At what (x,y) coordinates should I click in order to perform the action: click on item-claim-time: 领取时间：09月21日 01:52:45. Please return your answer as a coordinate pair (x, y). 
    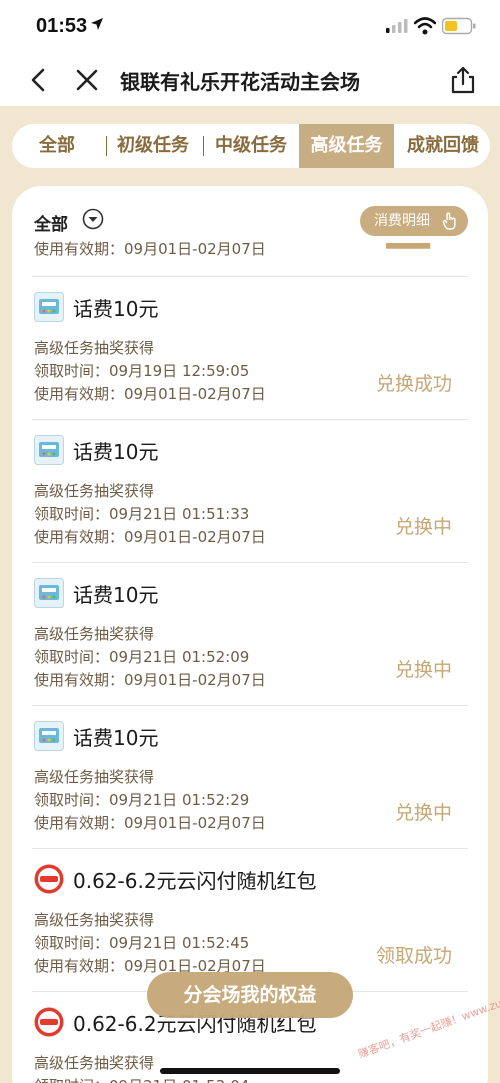
    Looking at the image, I should click on (142, 943).